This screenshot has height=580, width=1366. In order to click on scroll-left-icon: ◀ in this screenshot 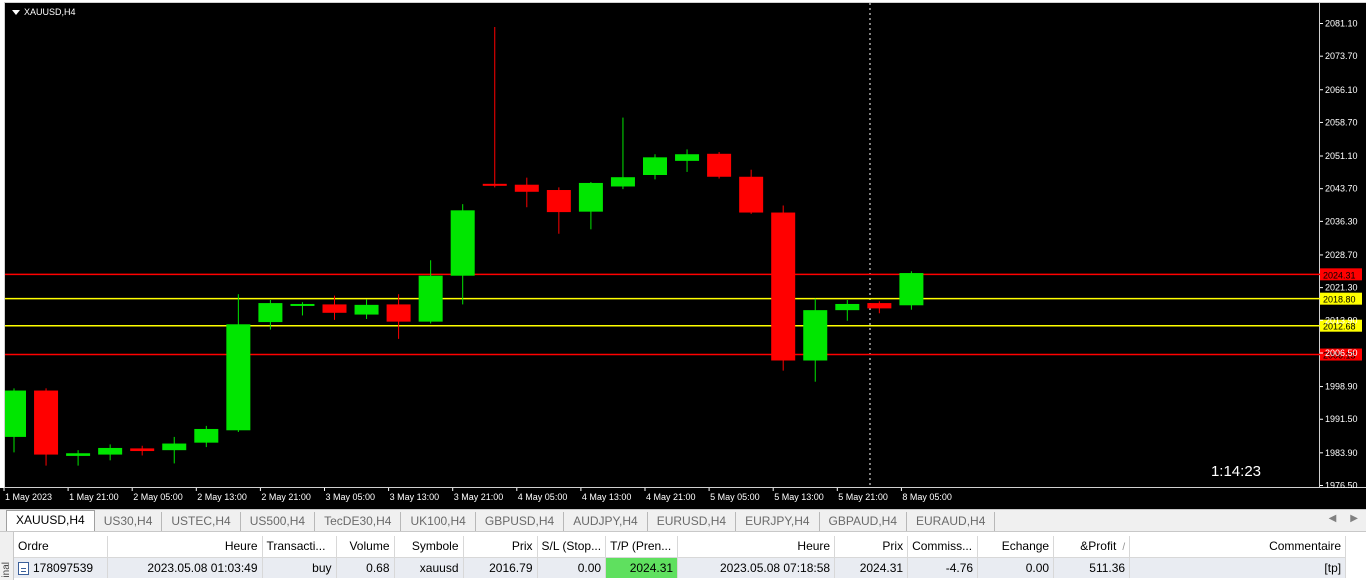, I will do `click(1333, 518)`.